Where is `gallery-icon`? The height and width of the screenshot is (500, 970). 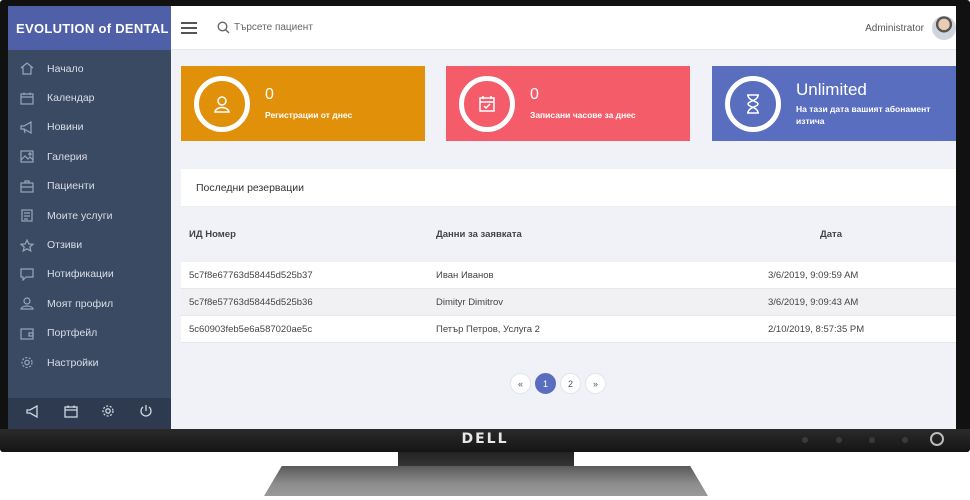
gallery-icon is located at coordinates (27, 157).